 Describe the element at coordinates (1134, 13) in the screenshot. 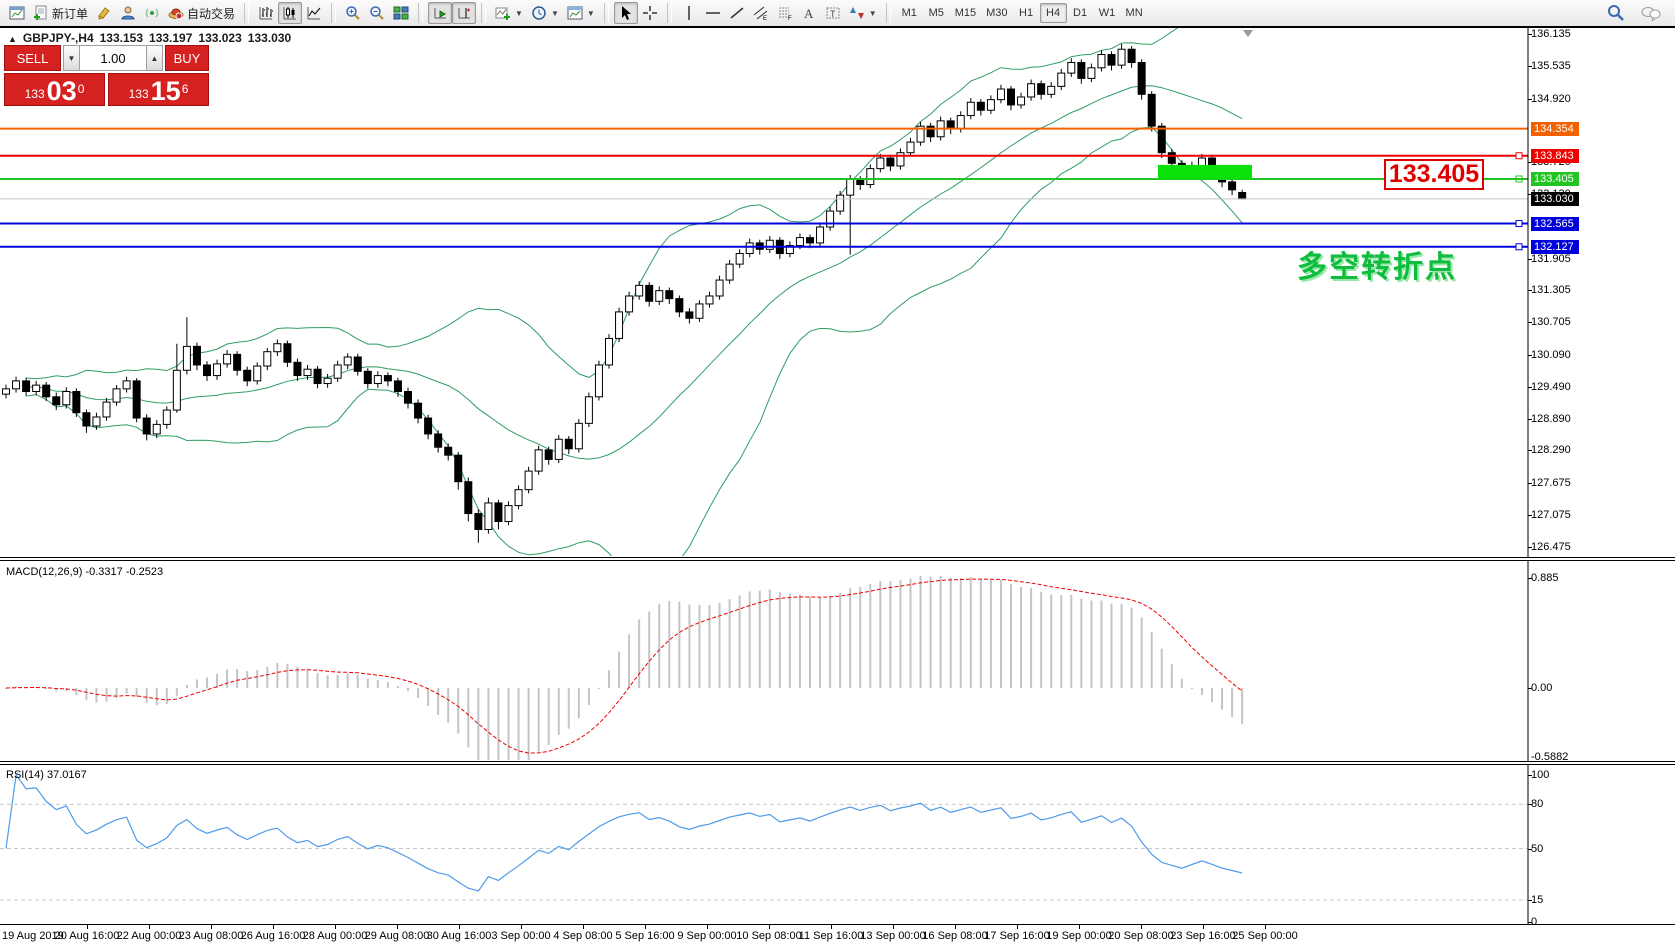

I see `timeframe-mn: MN` at that location.